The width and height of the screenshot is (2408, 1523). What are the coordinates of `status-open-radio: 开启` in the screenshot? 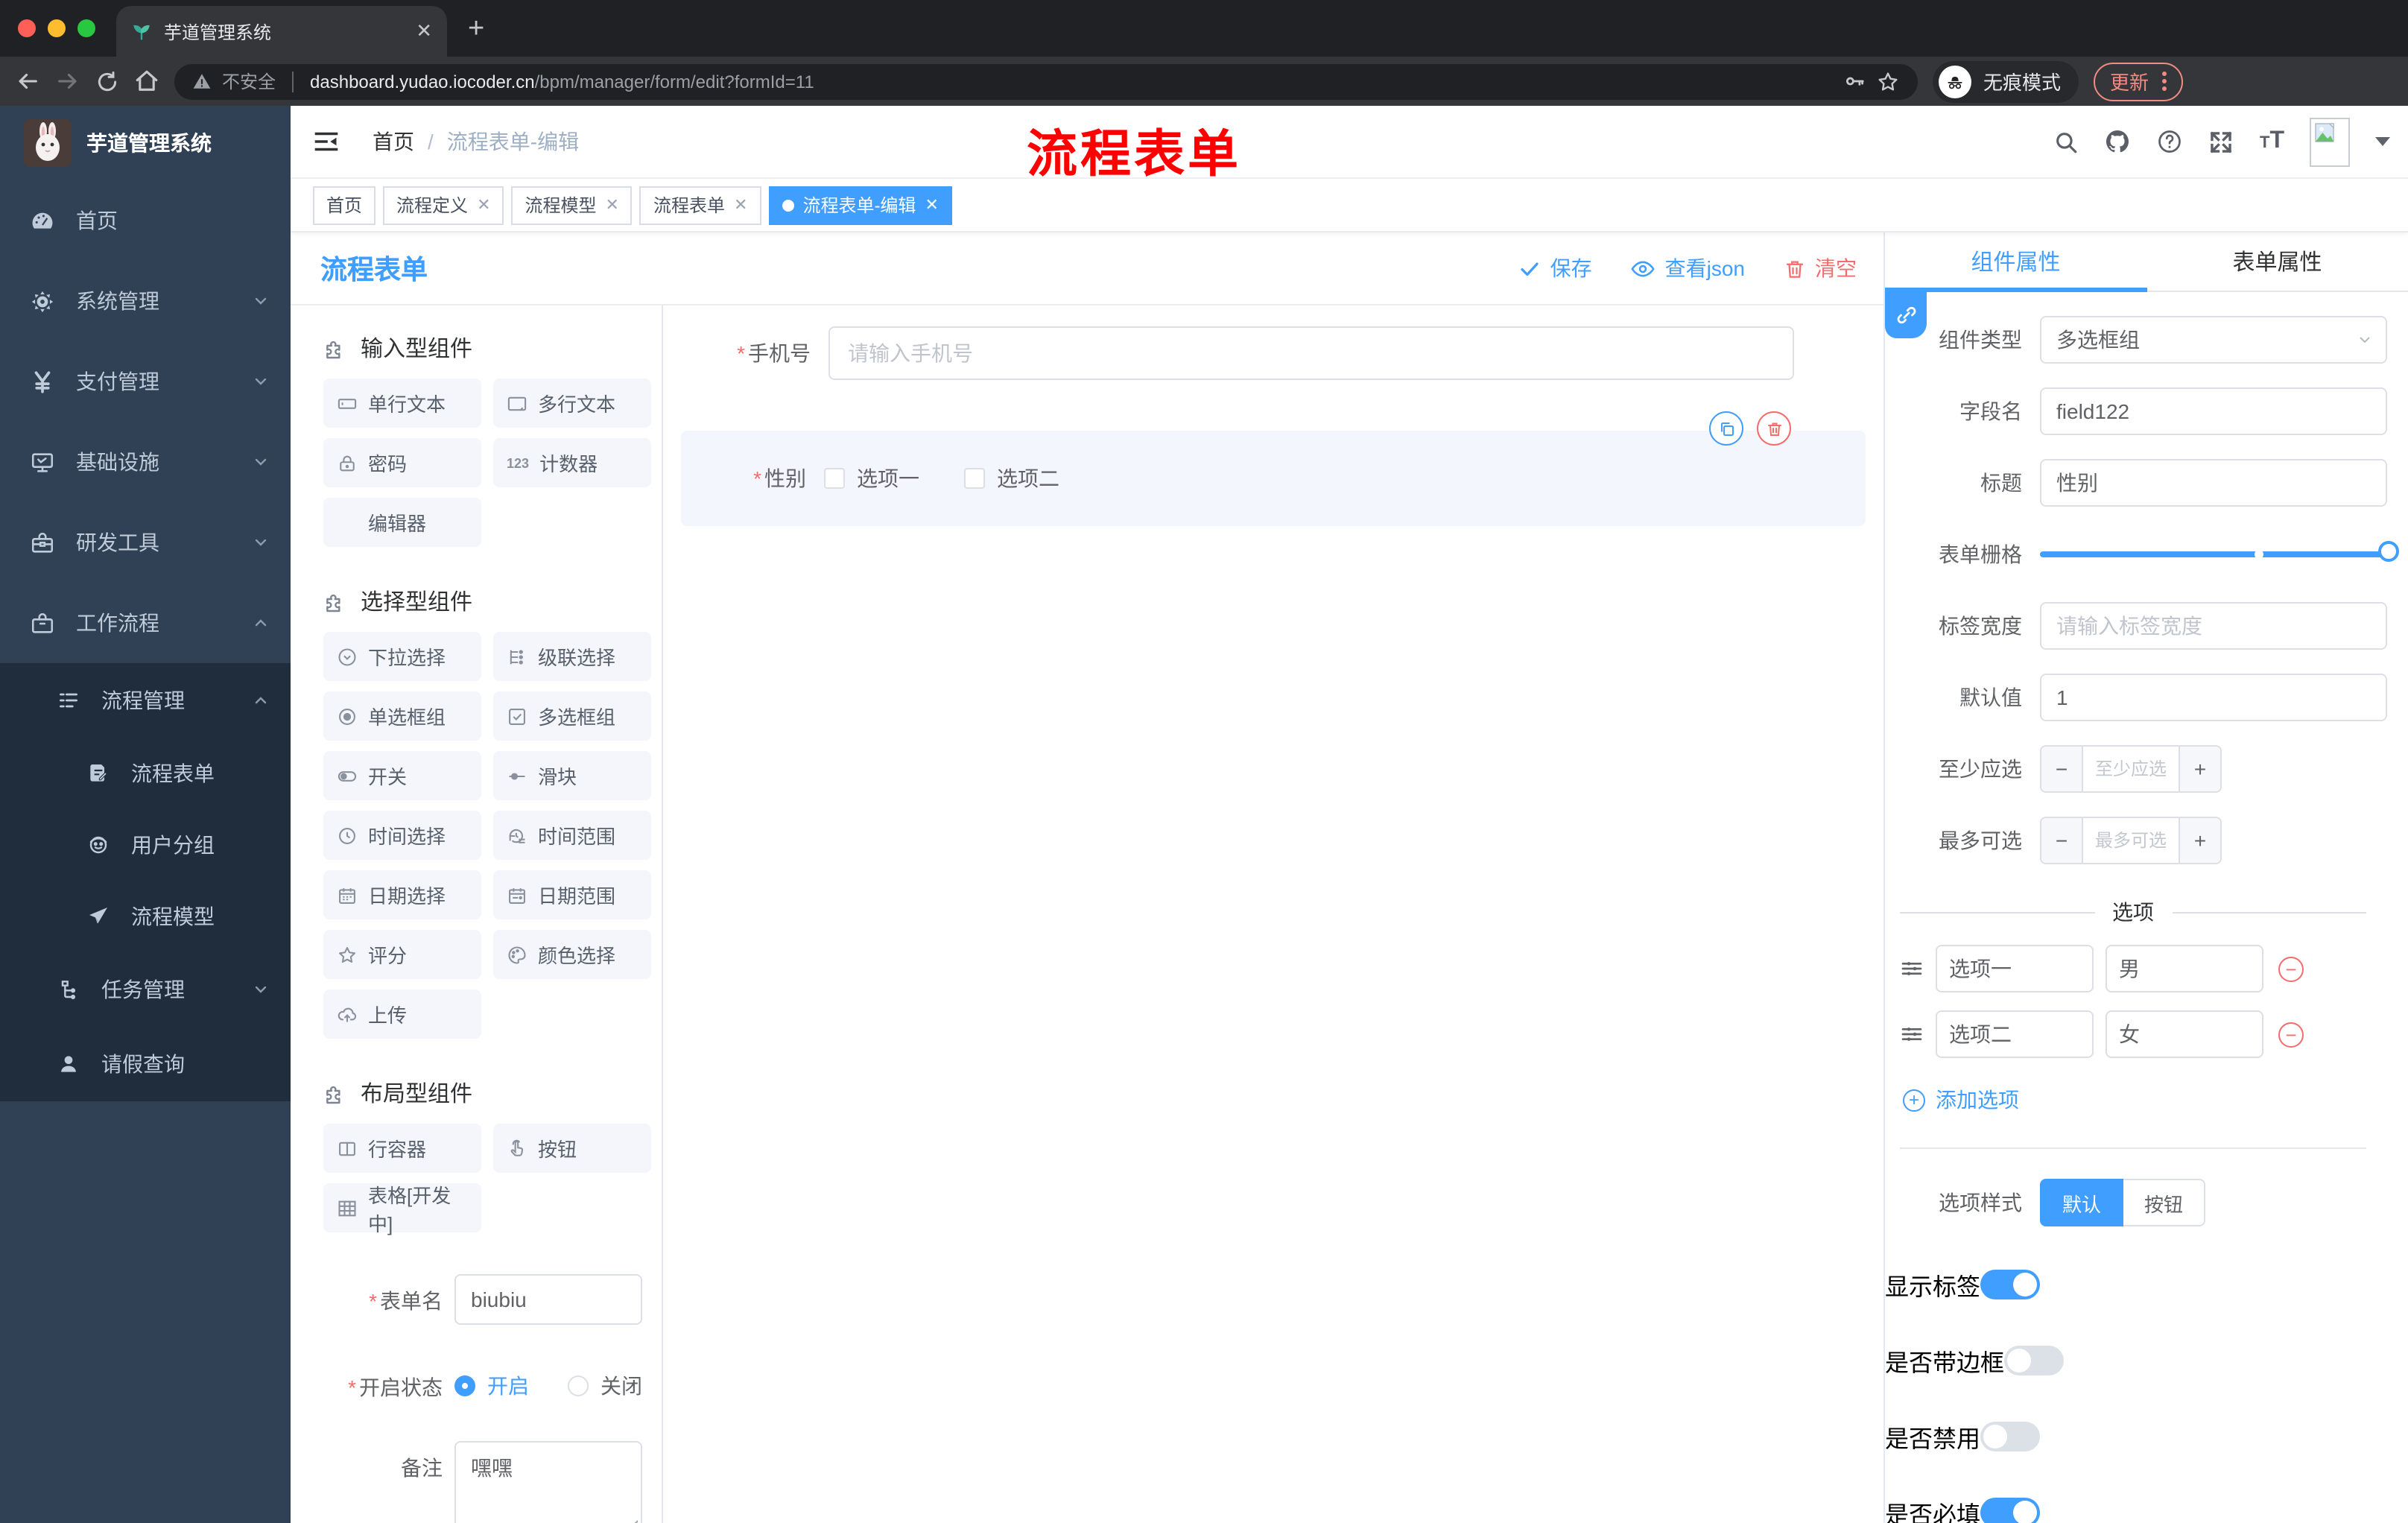 It's located at (491, 1386).